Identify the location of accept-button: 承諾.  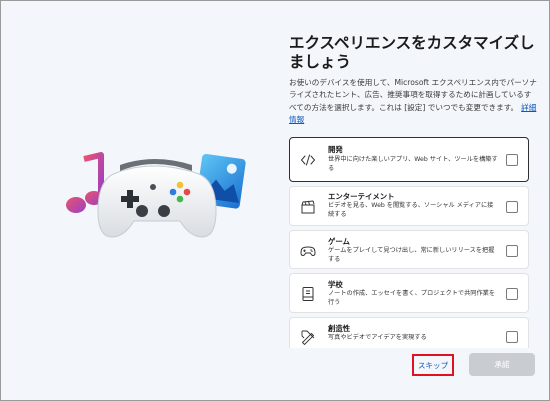
(502, 364).